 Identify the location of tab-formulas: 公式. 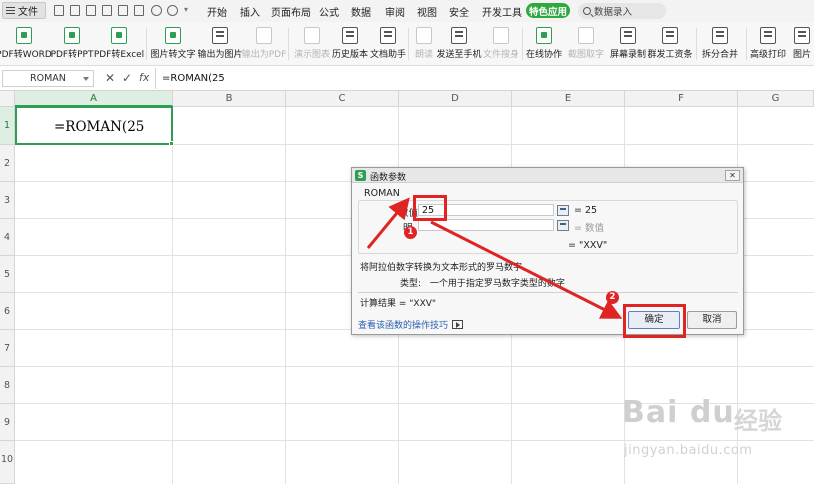
(329, 11).